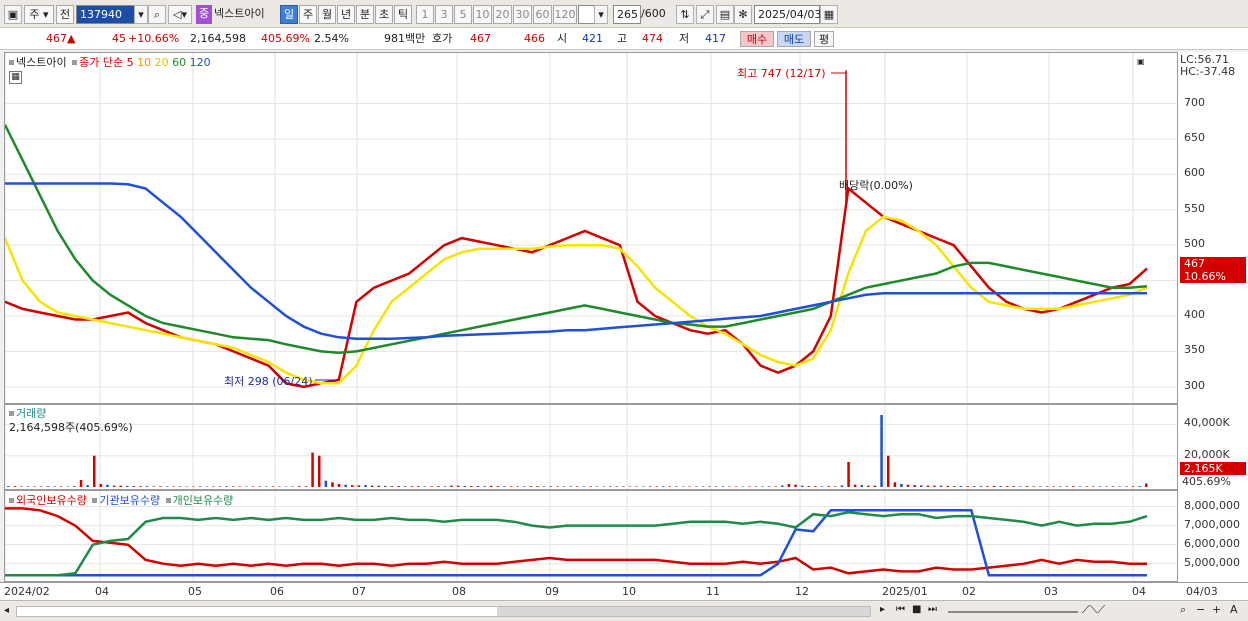 This screenshot has height=621, width=1248. I want to click on count-input: 265, so click(627, 14).